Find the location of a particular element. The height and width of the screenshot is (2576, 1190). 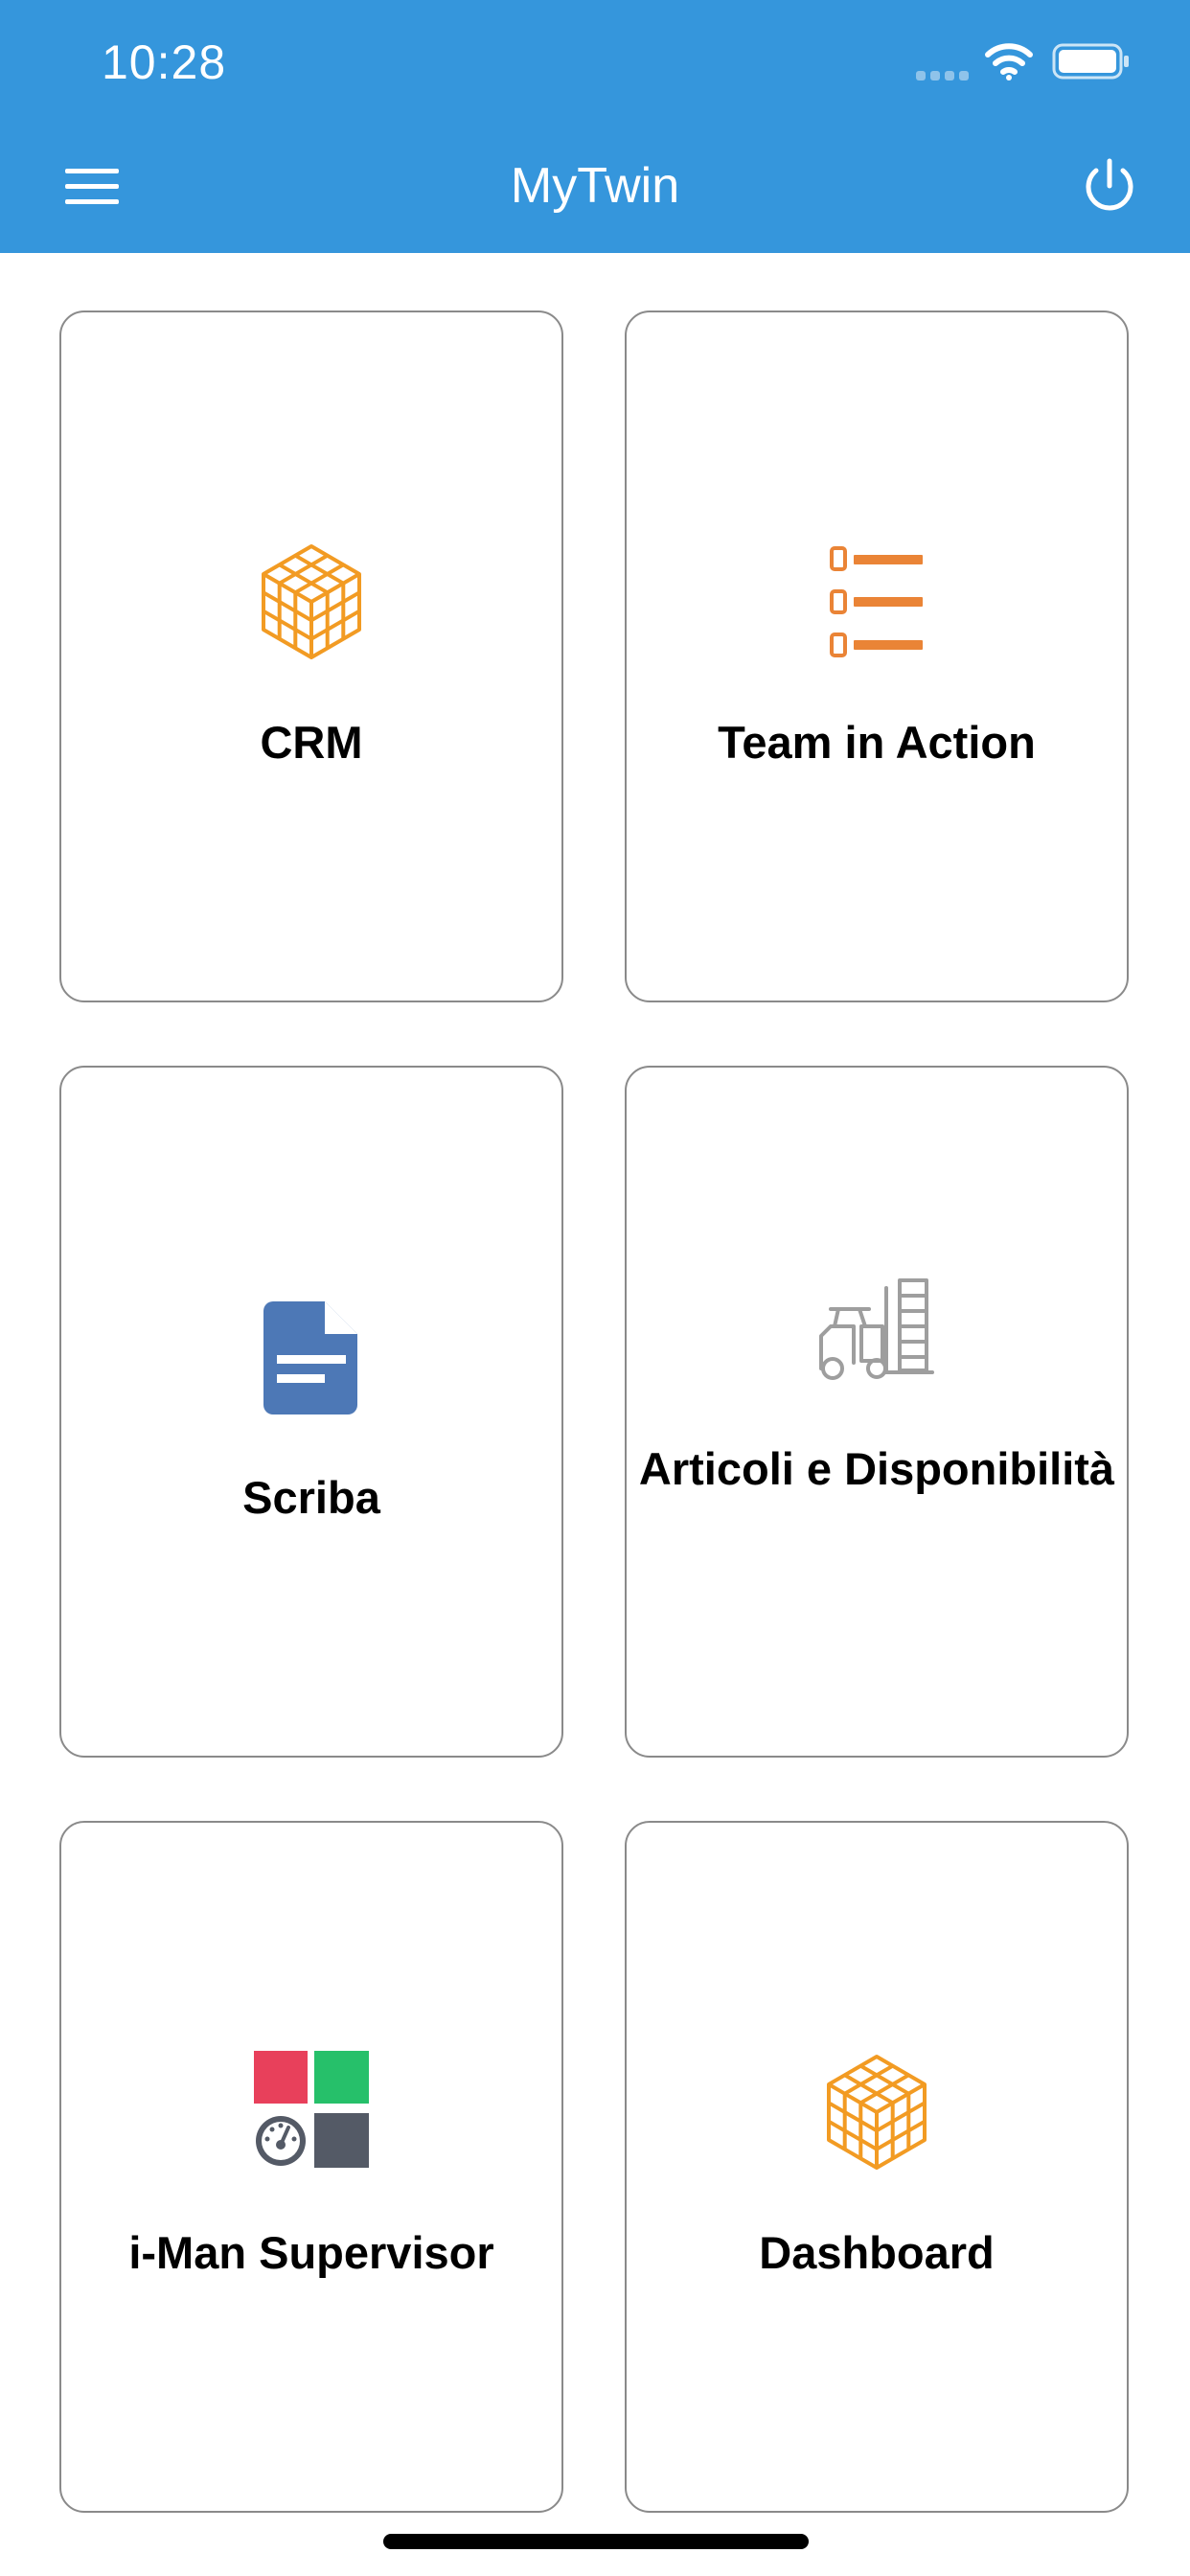

tile-label-scriba: Scriba is located at coordinates (311, 1497).